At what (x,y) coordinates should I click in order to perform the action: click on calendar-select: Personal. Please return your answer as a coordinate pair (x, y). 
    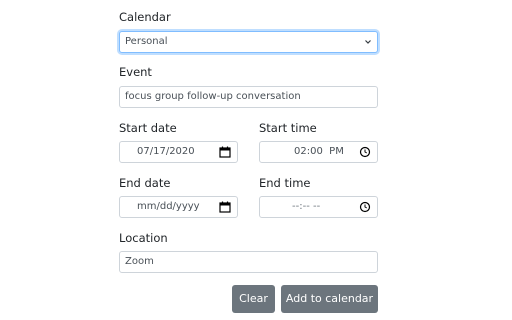
    Looking at the image, I should click on (248, 42).